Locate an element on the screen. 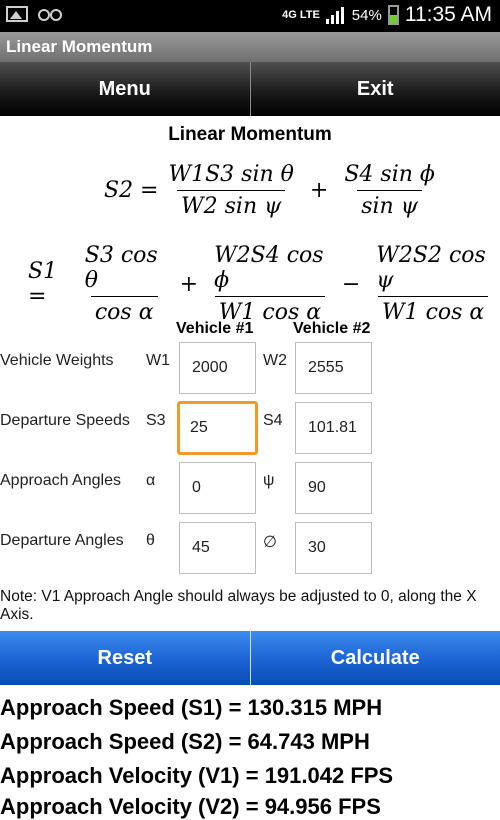 This screenshot has height=820, width=500. fraction: S3 cos θ cos α is located at coordinates (124, 284).